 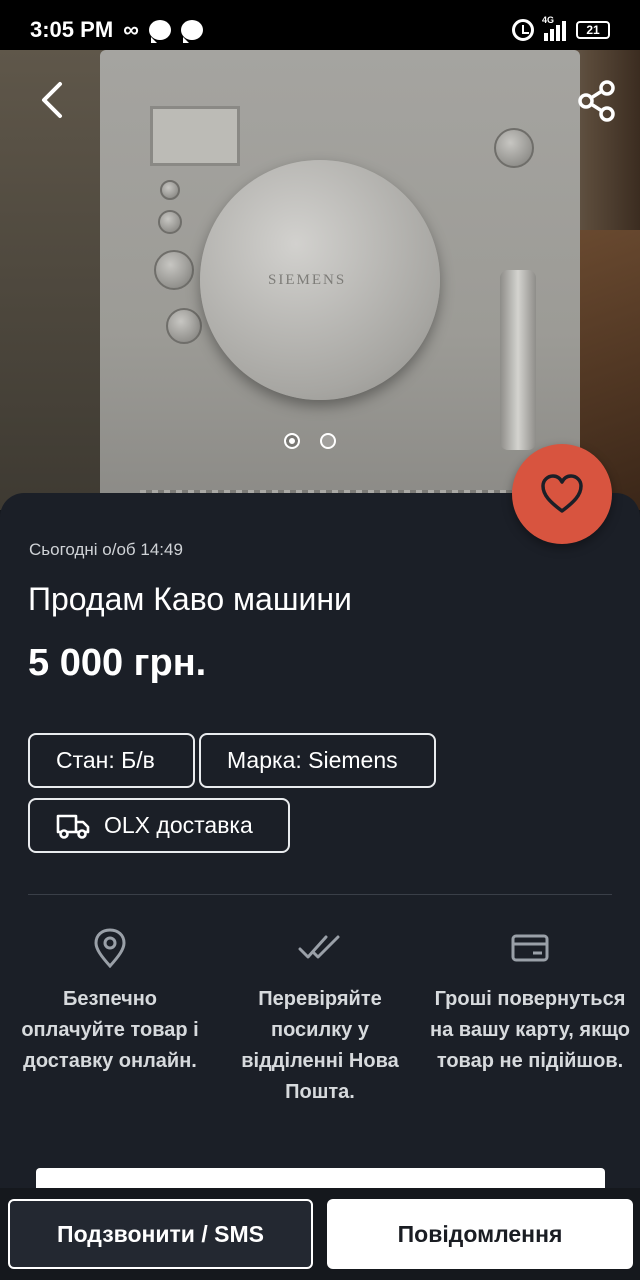 I want to click on tag-brand: Марка: Siemens, so click(x=317, y=760).